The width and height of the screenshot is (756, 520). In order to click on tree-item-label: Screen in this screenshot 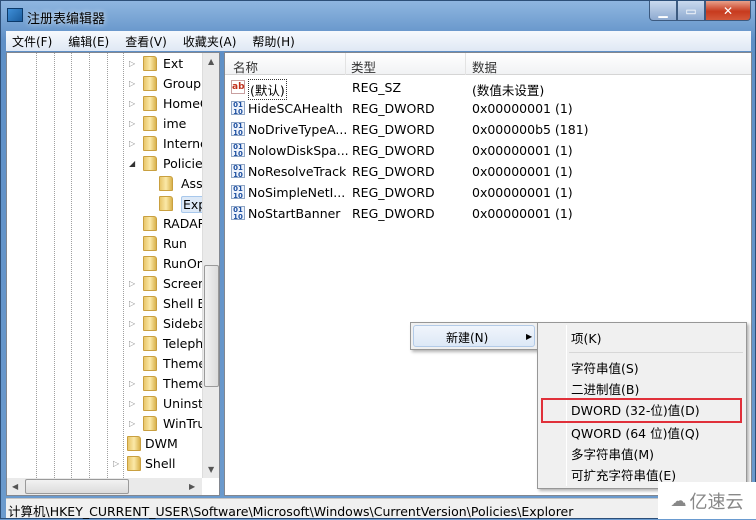, I will do `click(184, 283)`.